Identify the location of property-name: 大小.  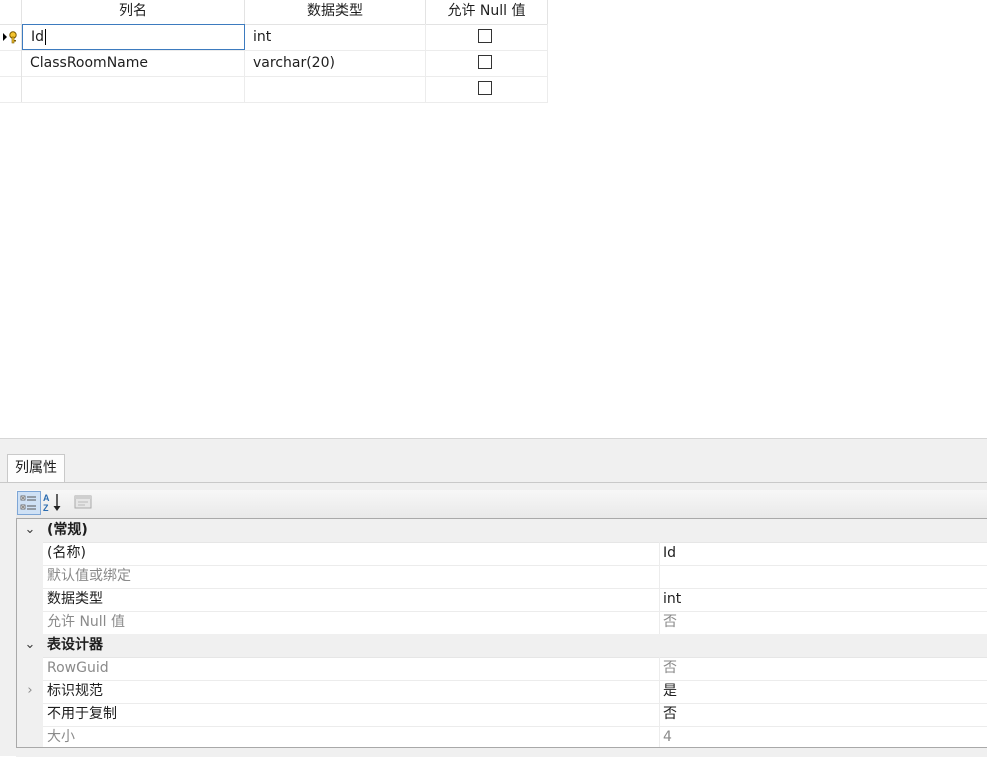
(61, 737).